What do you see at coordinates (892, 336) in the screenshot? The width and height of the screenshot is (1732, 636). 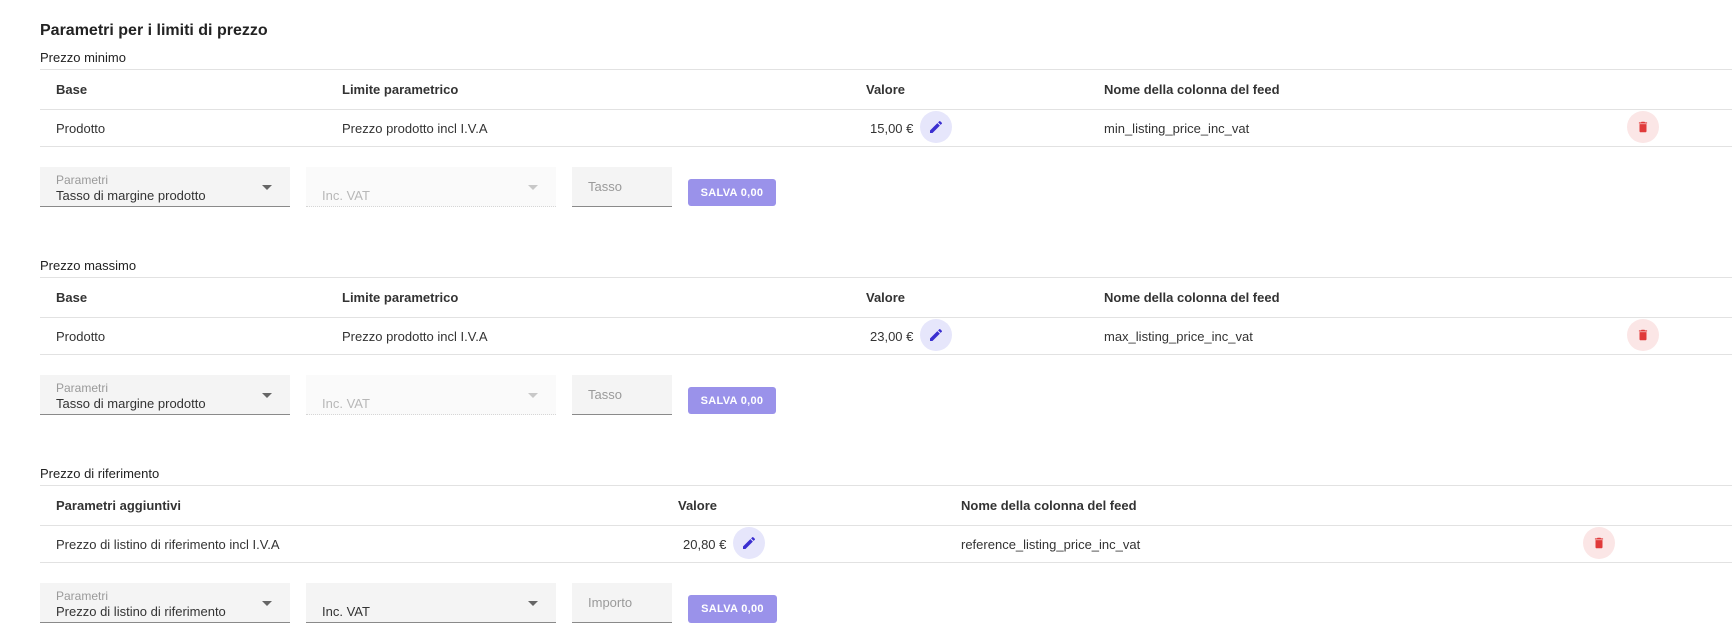 I see `row-value: 23,00 €` at bounding box center [892, 336].